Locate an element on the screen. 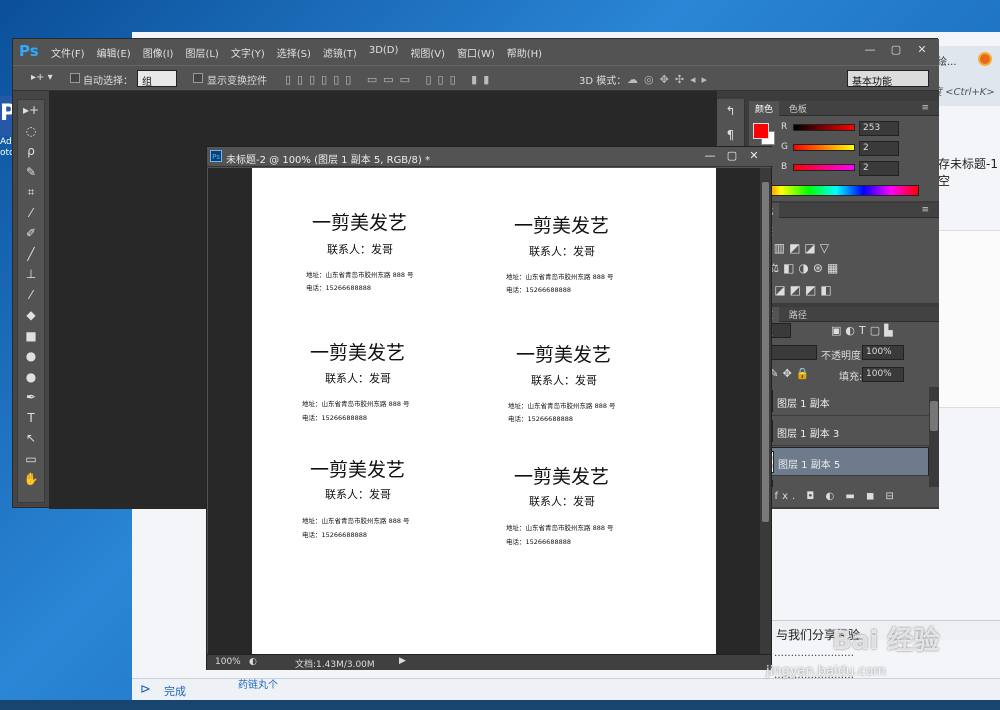  ps-document-icon: Ps is located at coordinates (216, 156).